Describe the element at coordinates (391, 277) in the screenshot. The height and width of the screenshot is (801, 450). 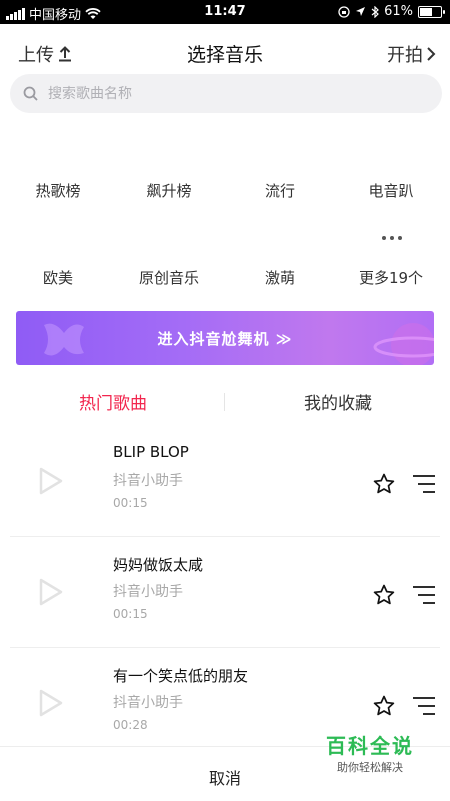
I see `category-more: 更多19个` at that location.